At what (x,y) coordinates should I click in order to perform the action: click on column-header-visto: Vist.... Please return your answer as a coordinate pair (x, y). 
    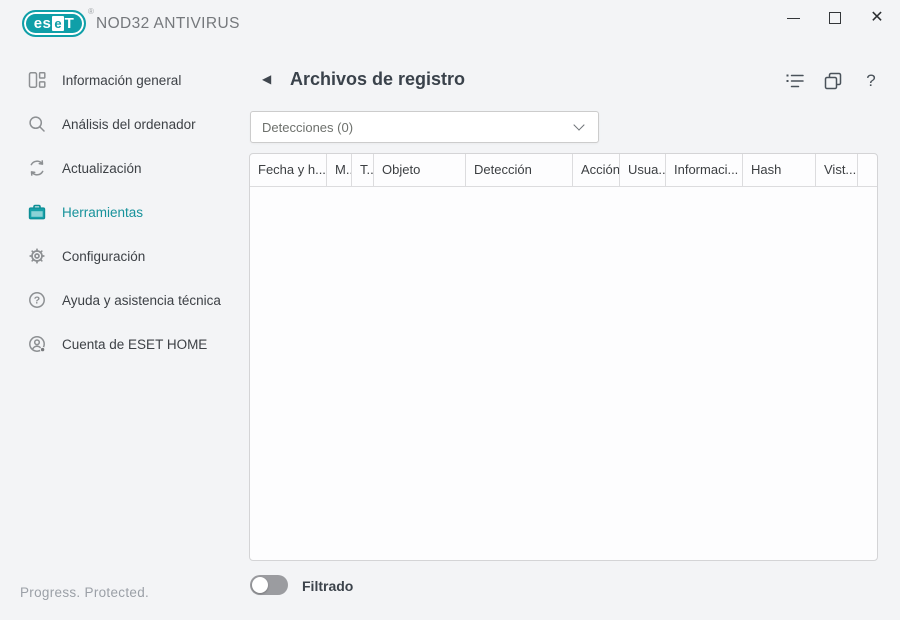
    Looking at the image, I should click on (837, 170).